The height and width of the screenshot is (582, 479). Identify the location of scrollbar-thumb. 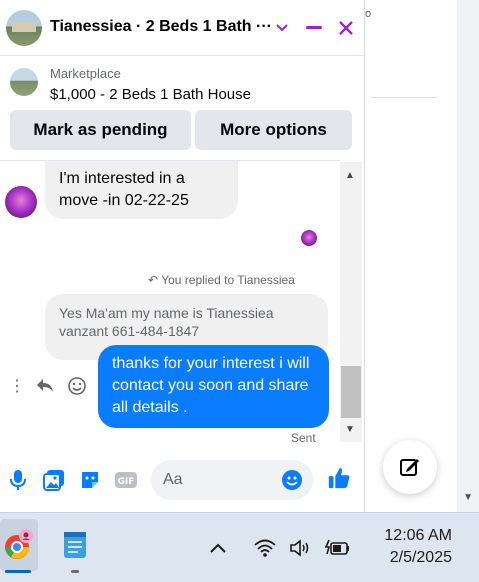
(351, 392).